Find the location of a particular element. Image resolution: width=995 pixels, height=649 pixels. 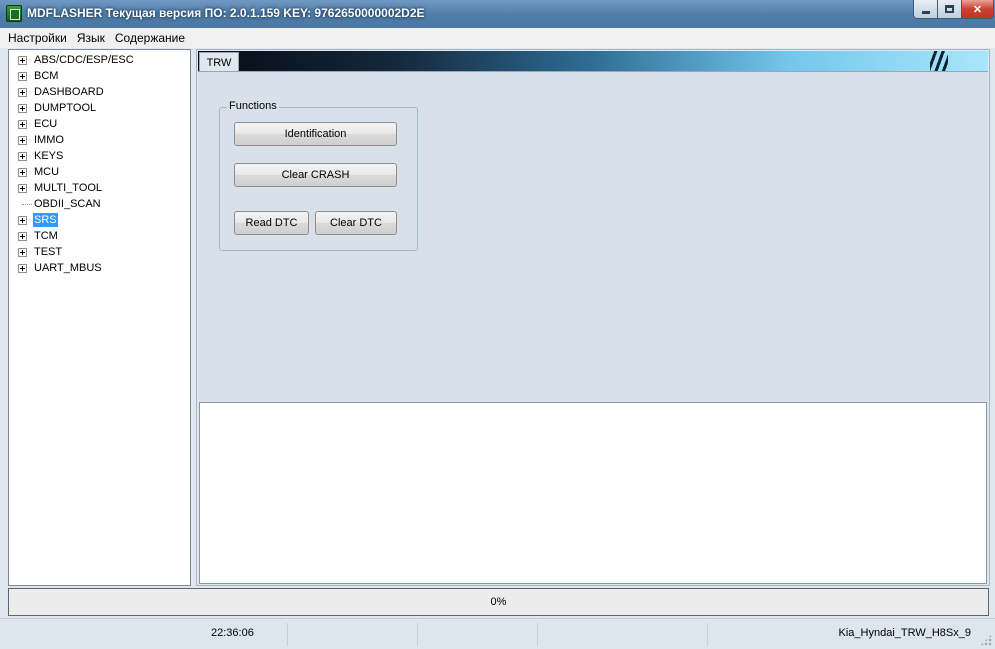

status-model: Kia_Hyndai_TRW_H8Sx_9 is located at coordinates (904, 633).